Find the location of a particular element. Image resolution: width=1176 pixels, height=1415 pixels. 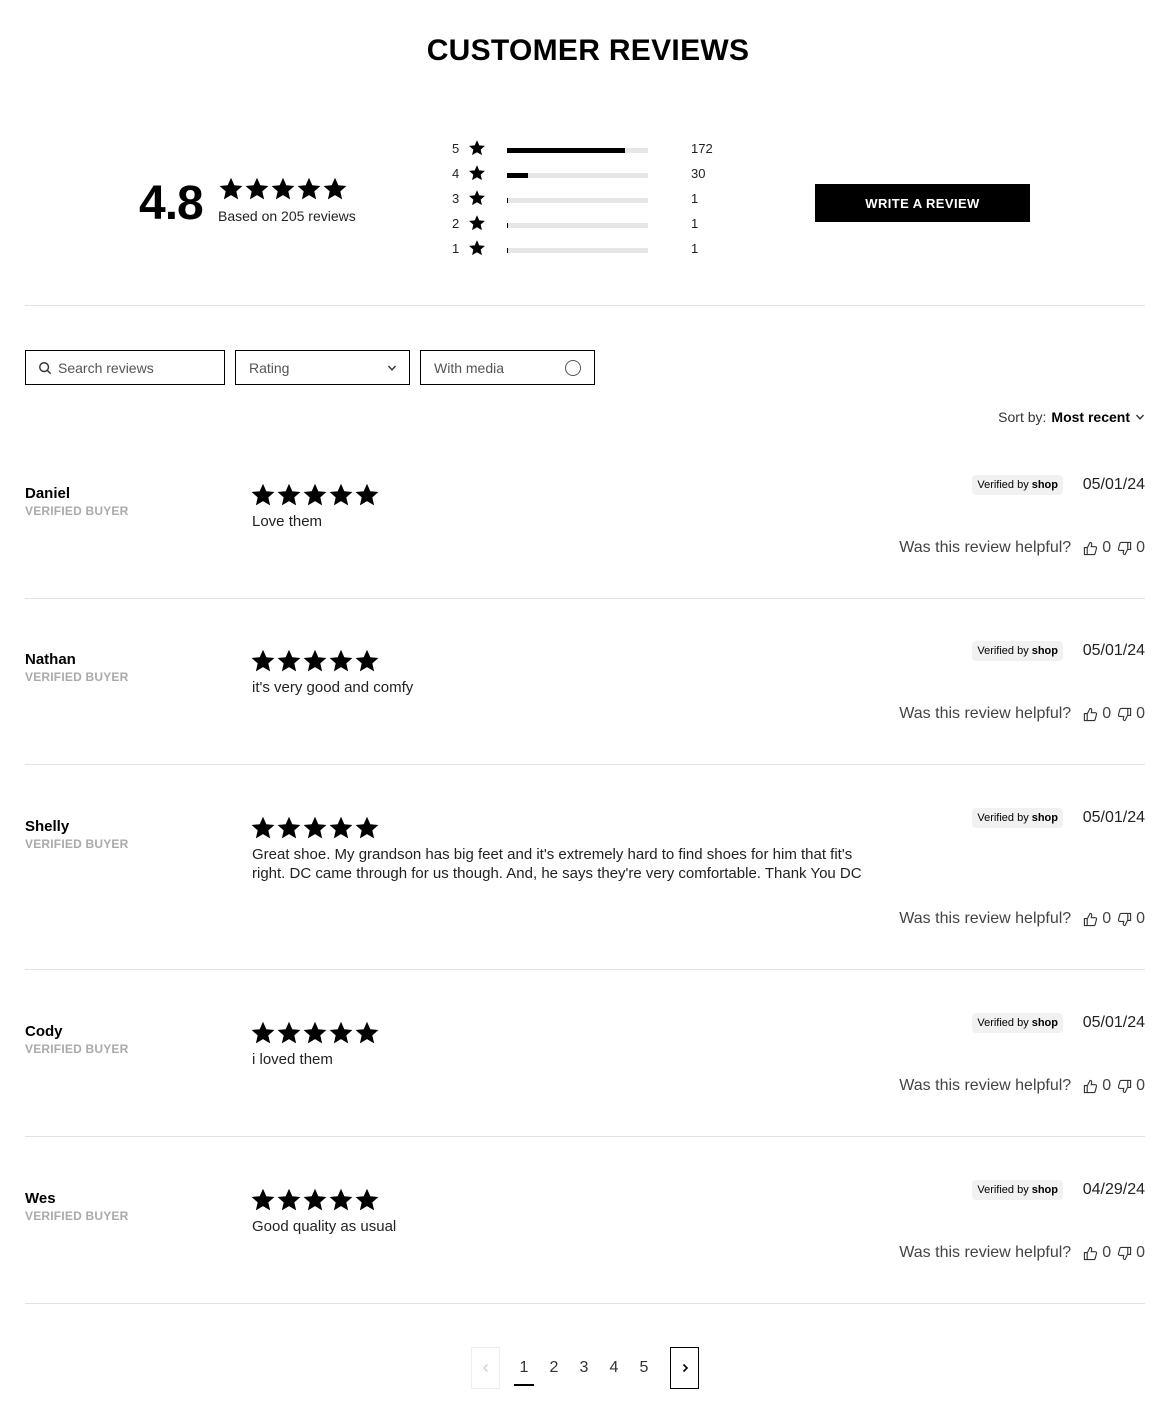

histogram-row: 11 is located at coordinates (592, 250).